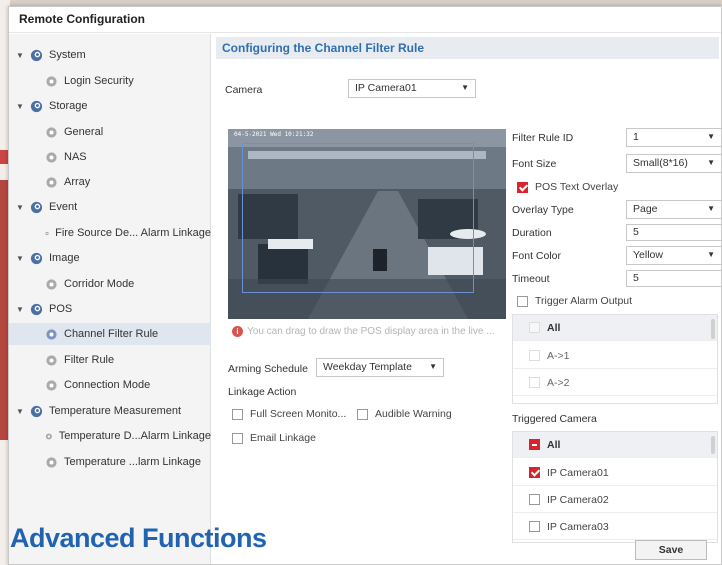 This screenshot has width=722, height=565. Describe the element at coordinates (110, 233) in the screenshot. I see `tree-item-fire-source-alarm-linkage: Fire Source De... Alarm Linkage` at that location.